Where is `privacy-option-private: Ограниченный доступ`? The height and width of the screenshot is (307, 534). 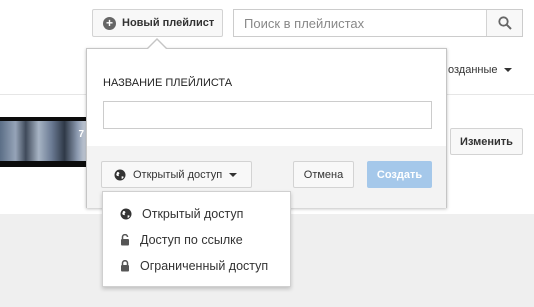 privacy-option-private: Ограниченный доступ is located at coordinates (196, 266).